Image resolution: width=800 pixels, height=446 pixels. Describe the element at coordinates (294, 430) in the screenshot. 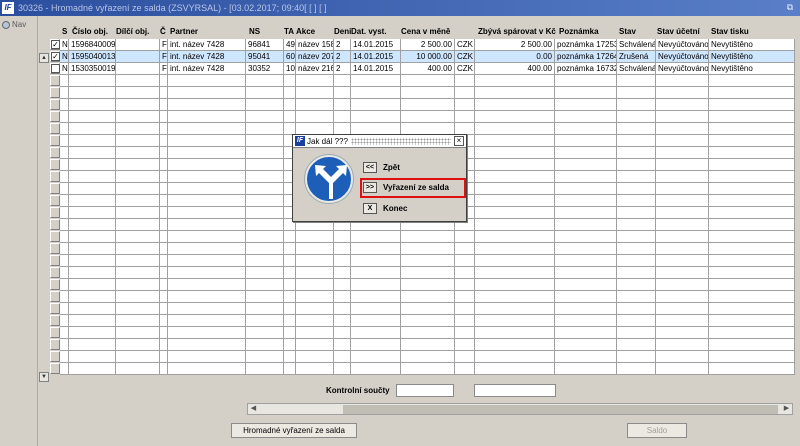

I see `hromadne-vyrazeni-button: Hromadné vyřazení ze salda` at that location.